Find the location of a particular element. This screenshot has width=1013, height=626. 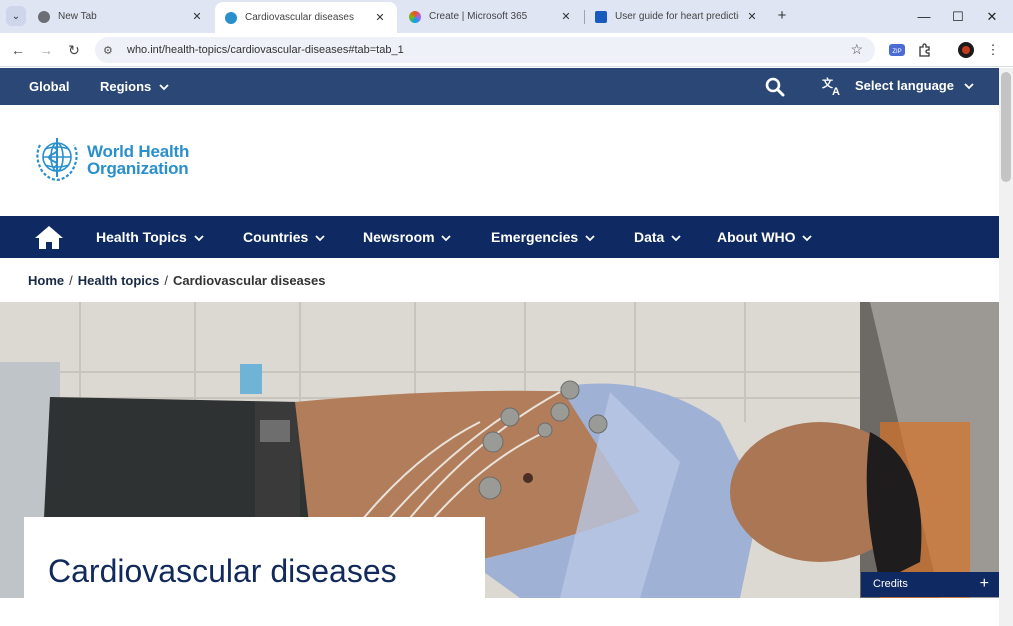

extensions-puzzle-icon is located at coordinates (925, 50).